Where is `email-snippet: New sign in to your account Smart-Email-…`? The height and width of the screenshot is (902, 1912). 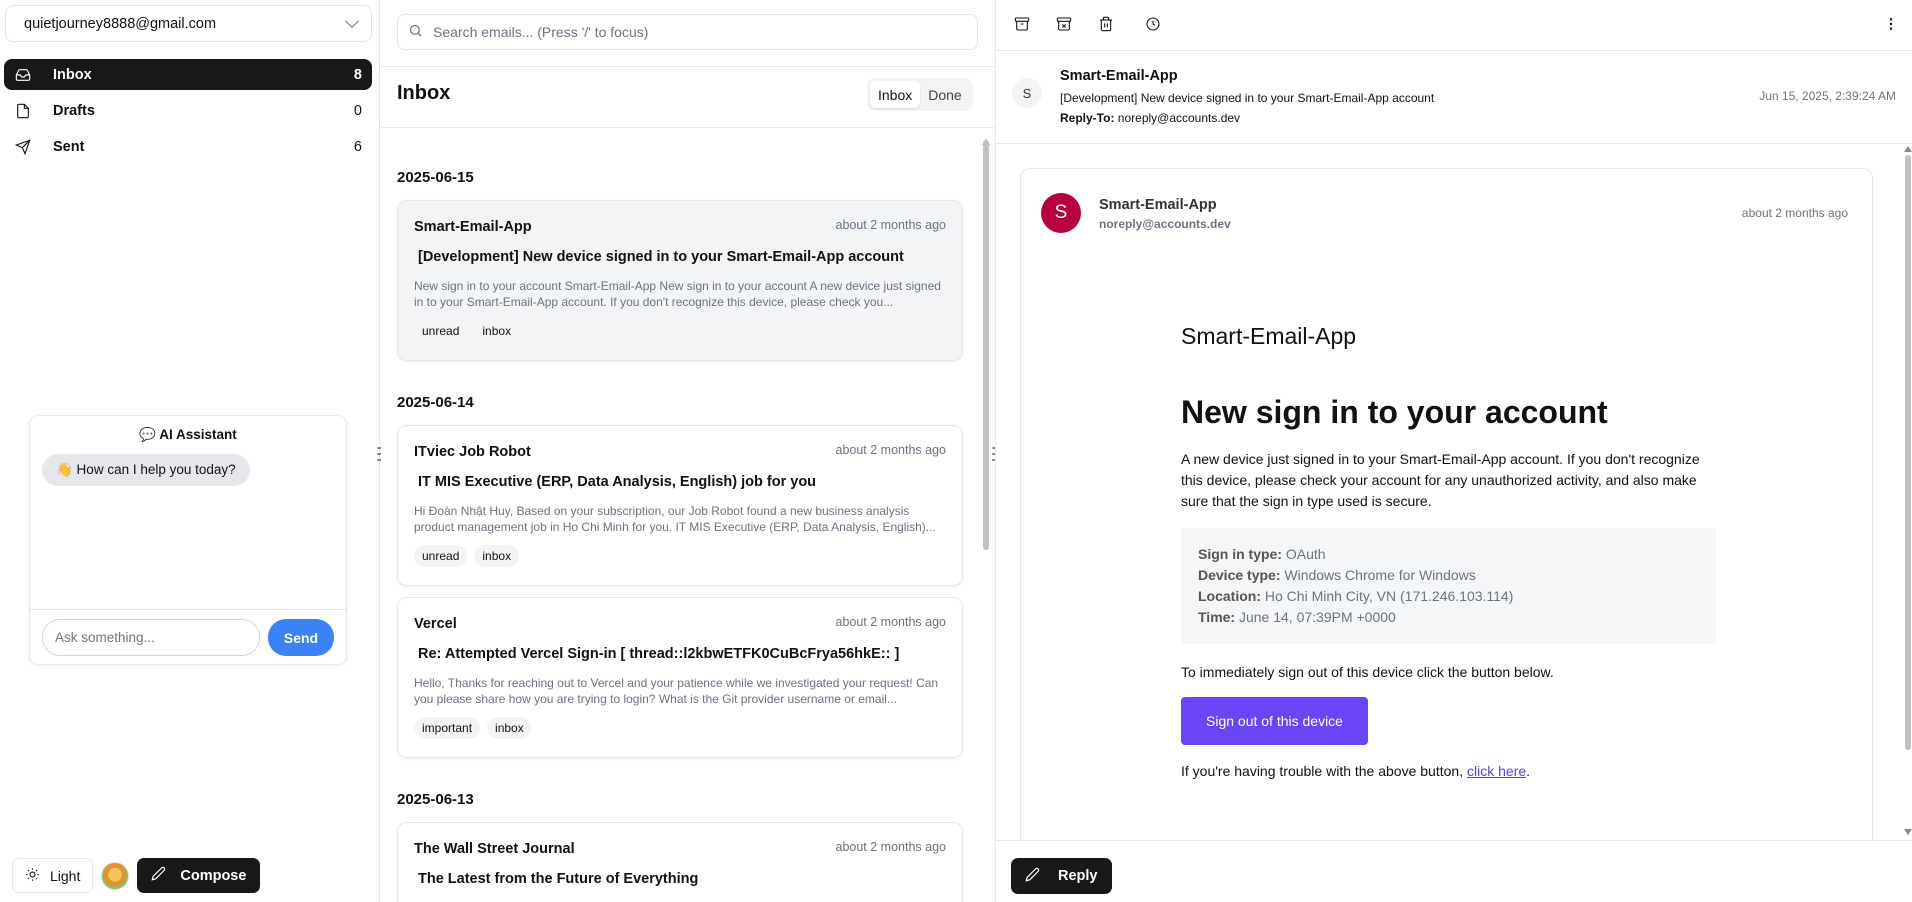 email-snippet: New sign in to your account Smart-Email-… is located at coordinates (677, 294).